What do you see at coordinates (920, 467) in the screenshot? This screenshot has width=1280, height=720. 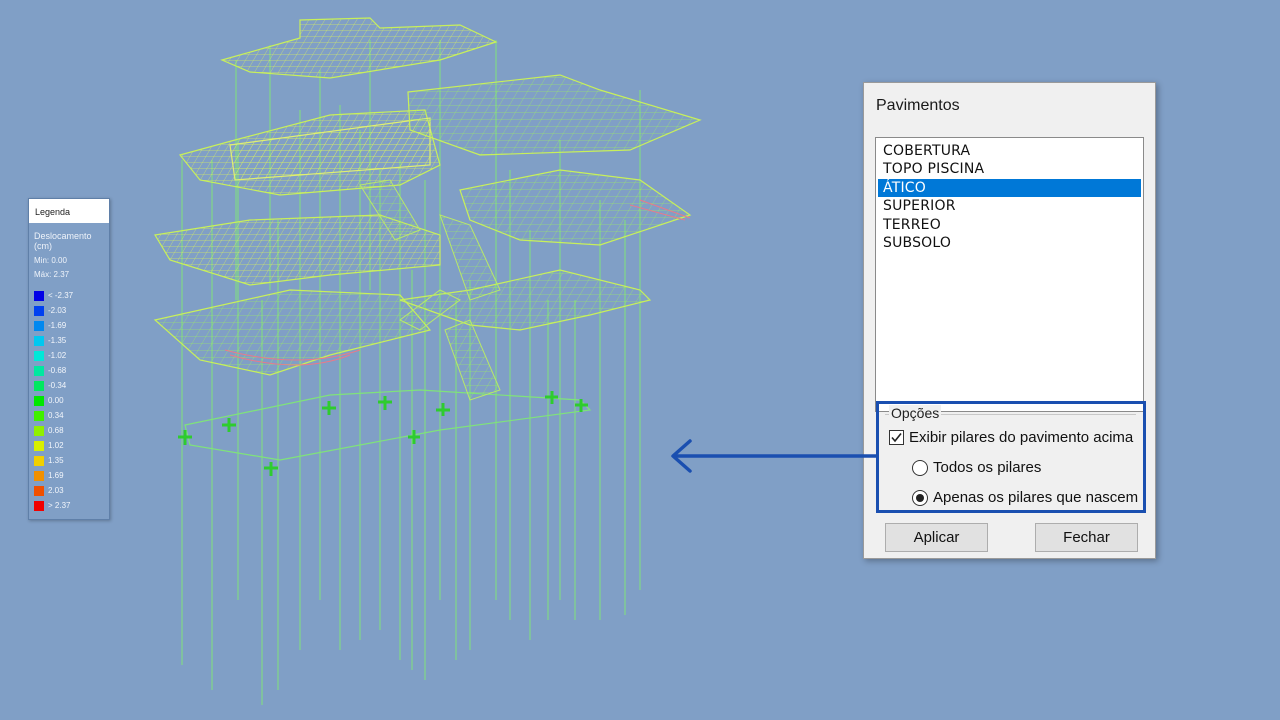 I see `radio-all-button` at bounding box center [920, 467].